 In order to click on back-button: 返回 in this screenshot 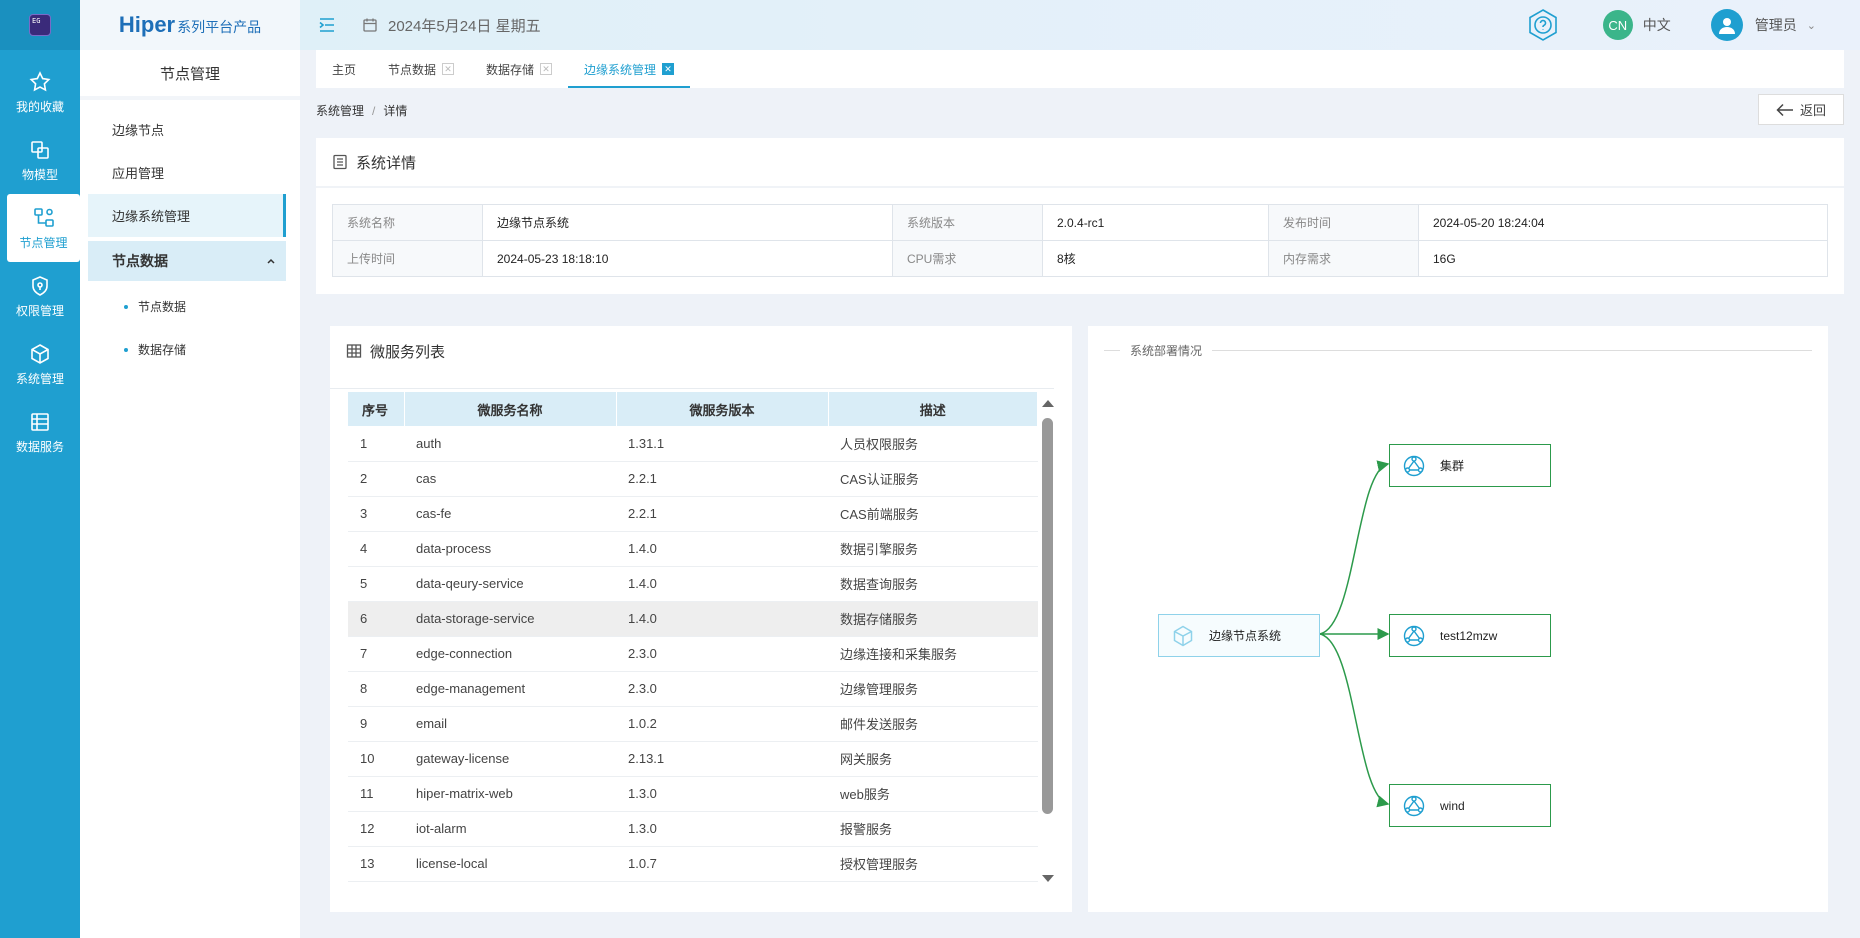, I will do `click(1801, 109)`.